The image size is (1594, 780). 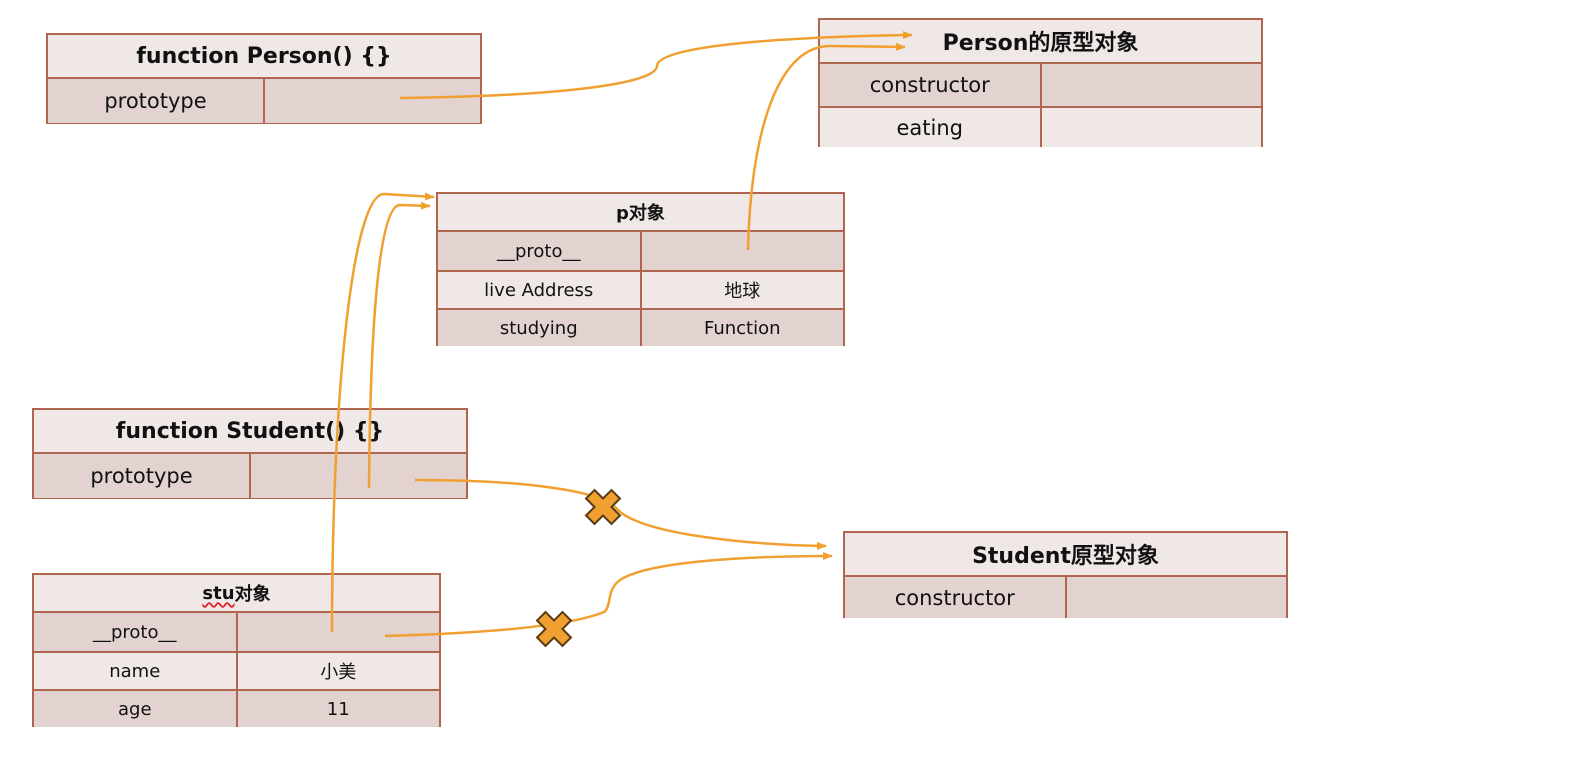 What do you see at coordinates (371, 101) in the screenshot?
I see `person-prototype-value` at bounding box center [371, 101].